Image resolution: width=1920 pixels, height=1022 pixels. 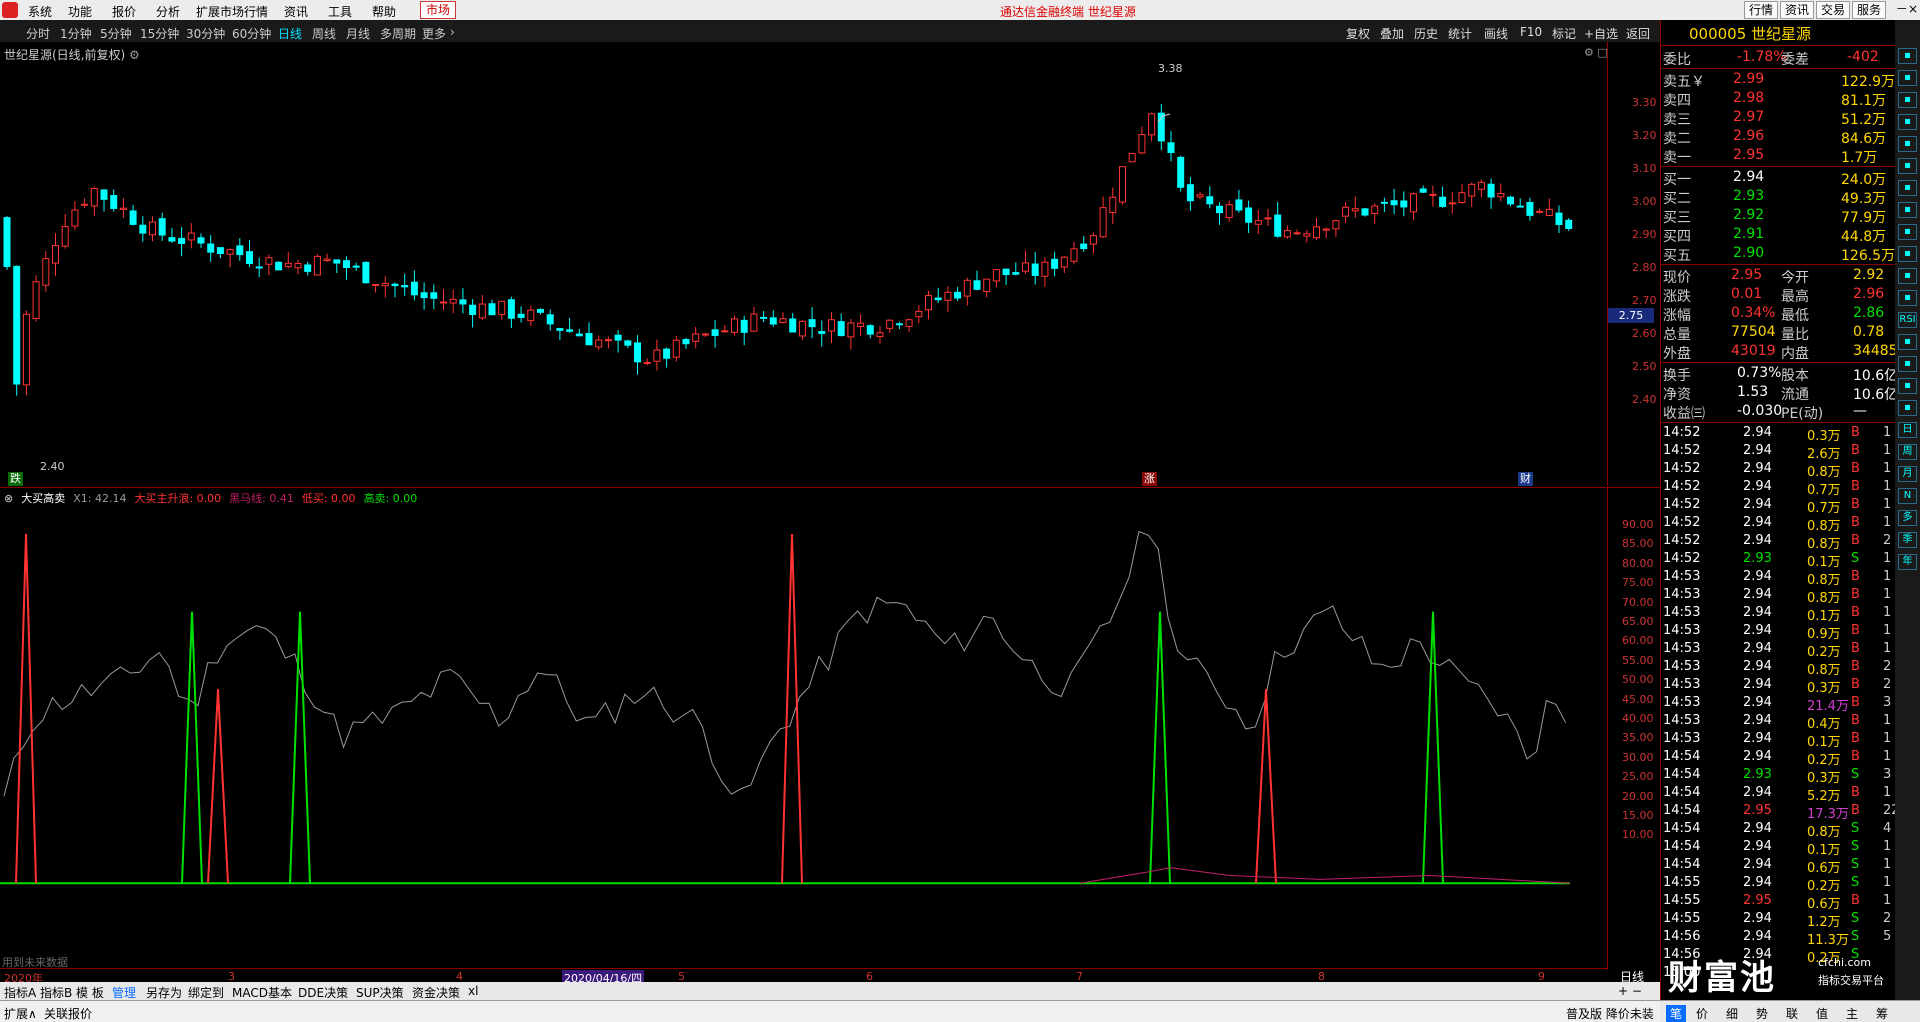 What do you see at coordinates (10, 10) in the screenshot?
I see `app-logo-icon` at bounding box center [10, 10].